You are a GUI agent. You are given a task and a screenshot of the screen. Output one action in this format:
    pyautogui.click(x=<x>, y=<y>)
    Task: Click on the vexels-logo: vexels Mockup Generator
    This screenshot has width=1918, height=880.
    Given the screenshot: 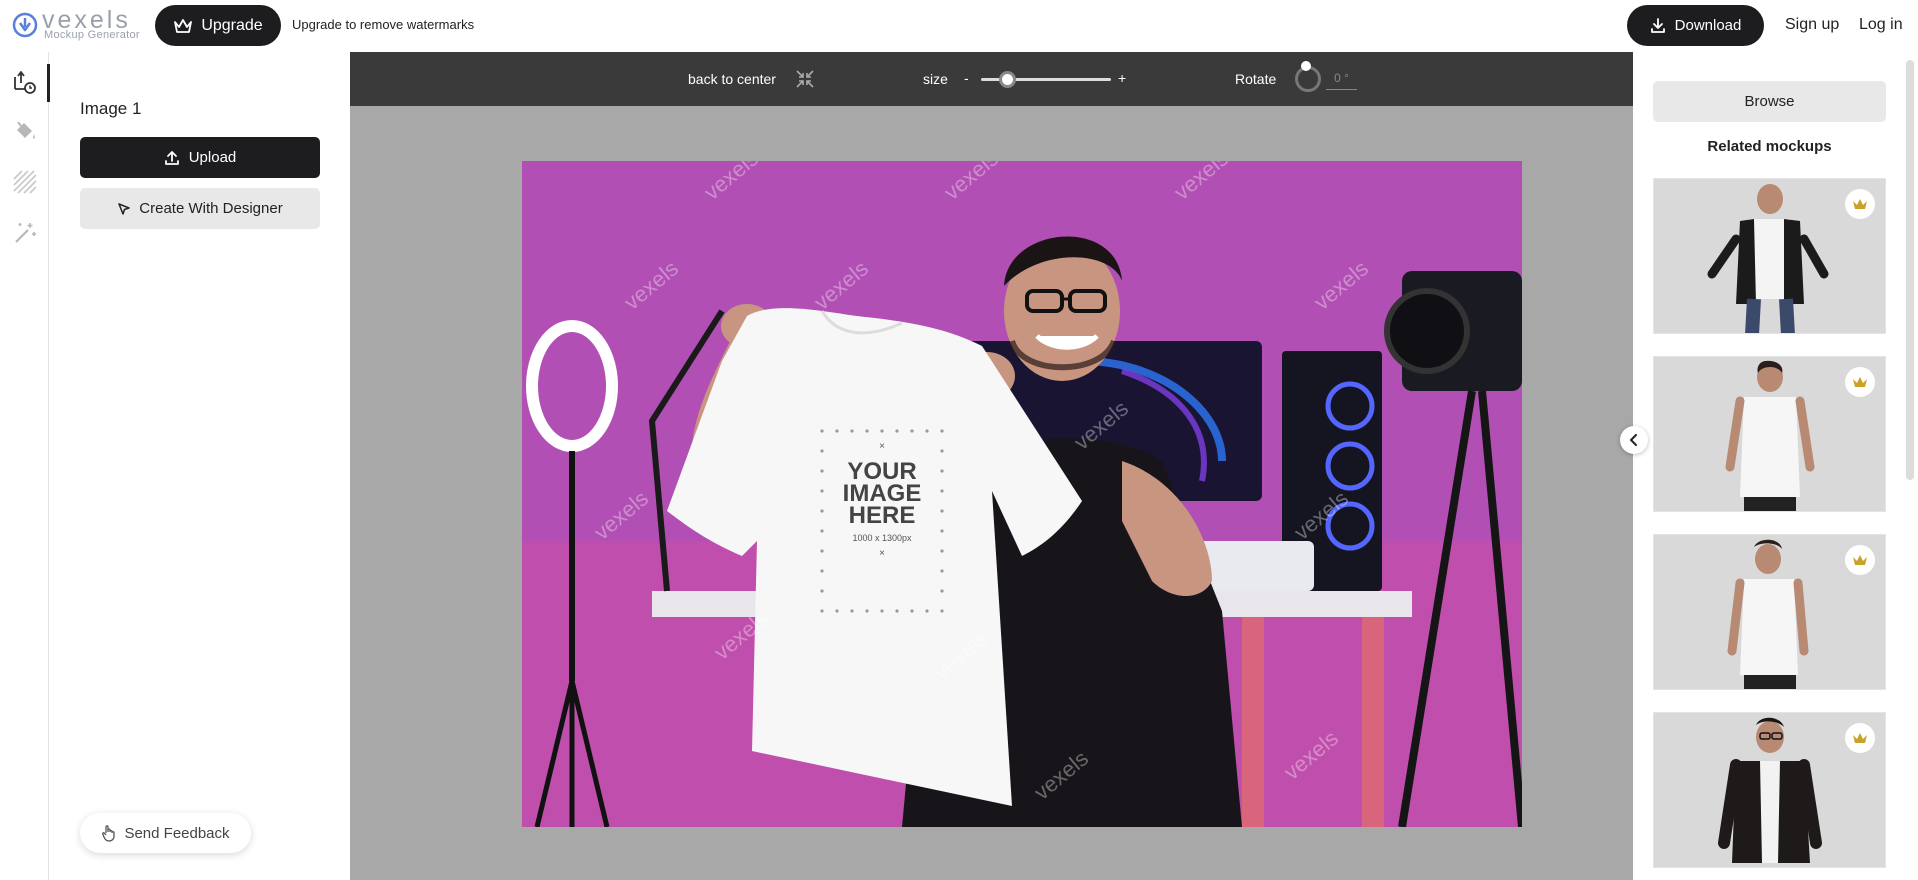 What is the action you would take?
    pyautogui.click(x=80, y=26)
    